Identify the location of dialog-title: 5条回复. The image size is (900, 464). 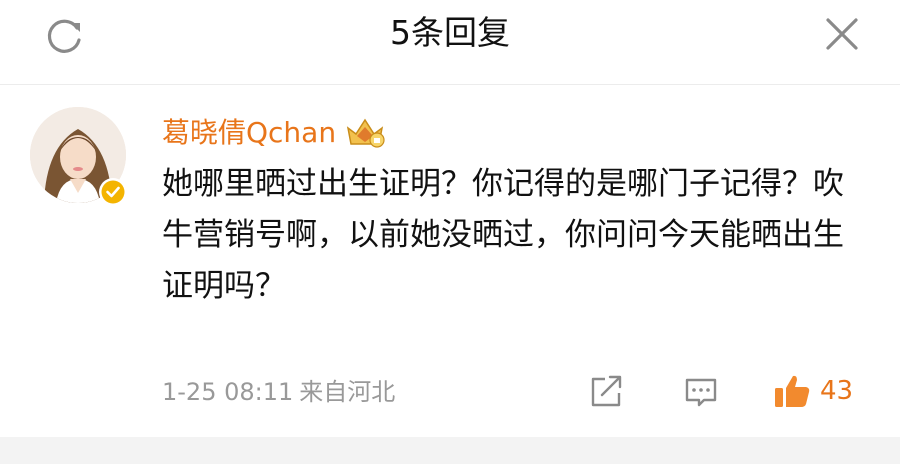
(450, 32).